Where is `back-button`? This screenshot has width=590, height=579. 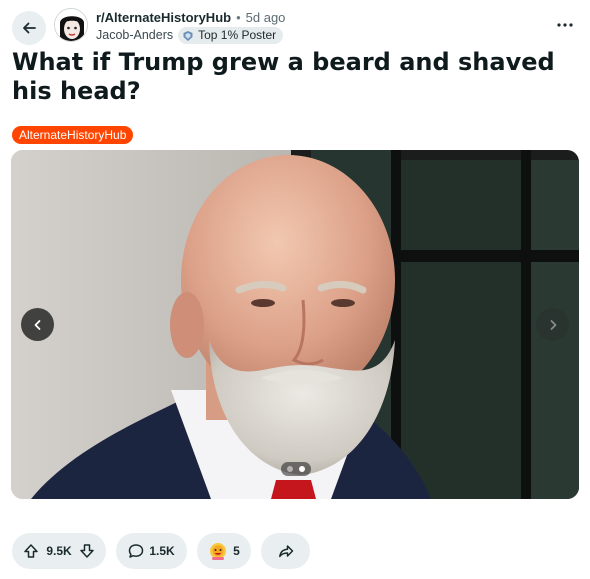 back-button is located at coordinates (29, 28).